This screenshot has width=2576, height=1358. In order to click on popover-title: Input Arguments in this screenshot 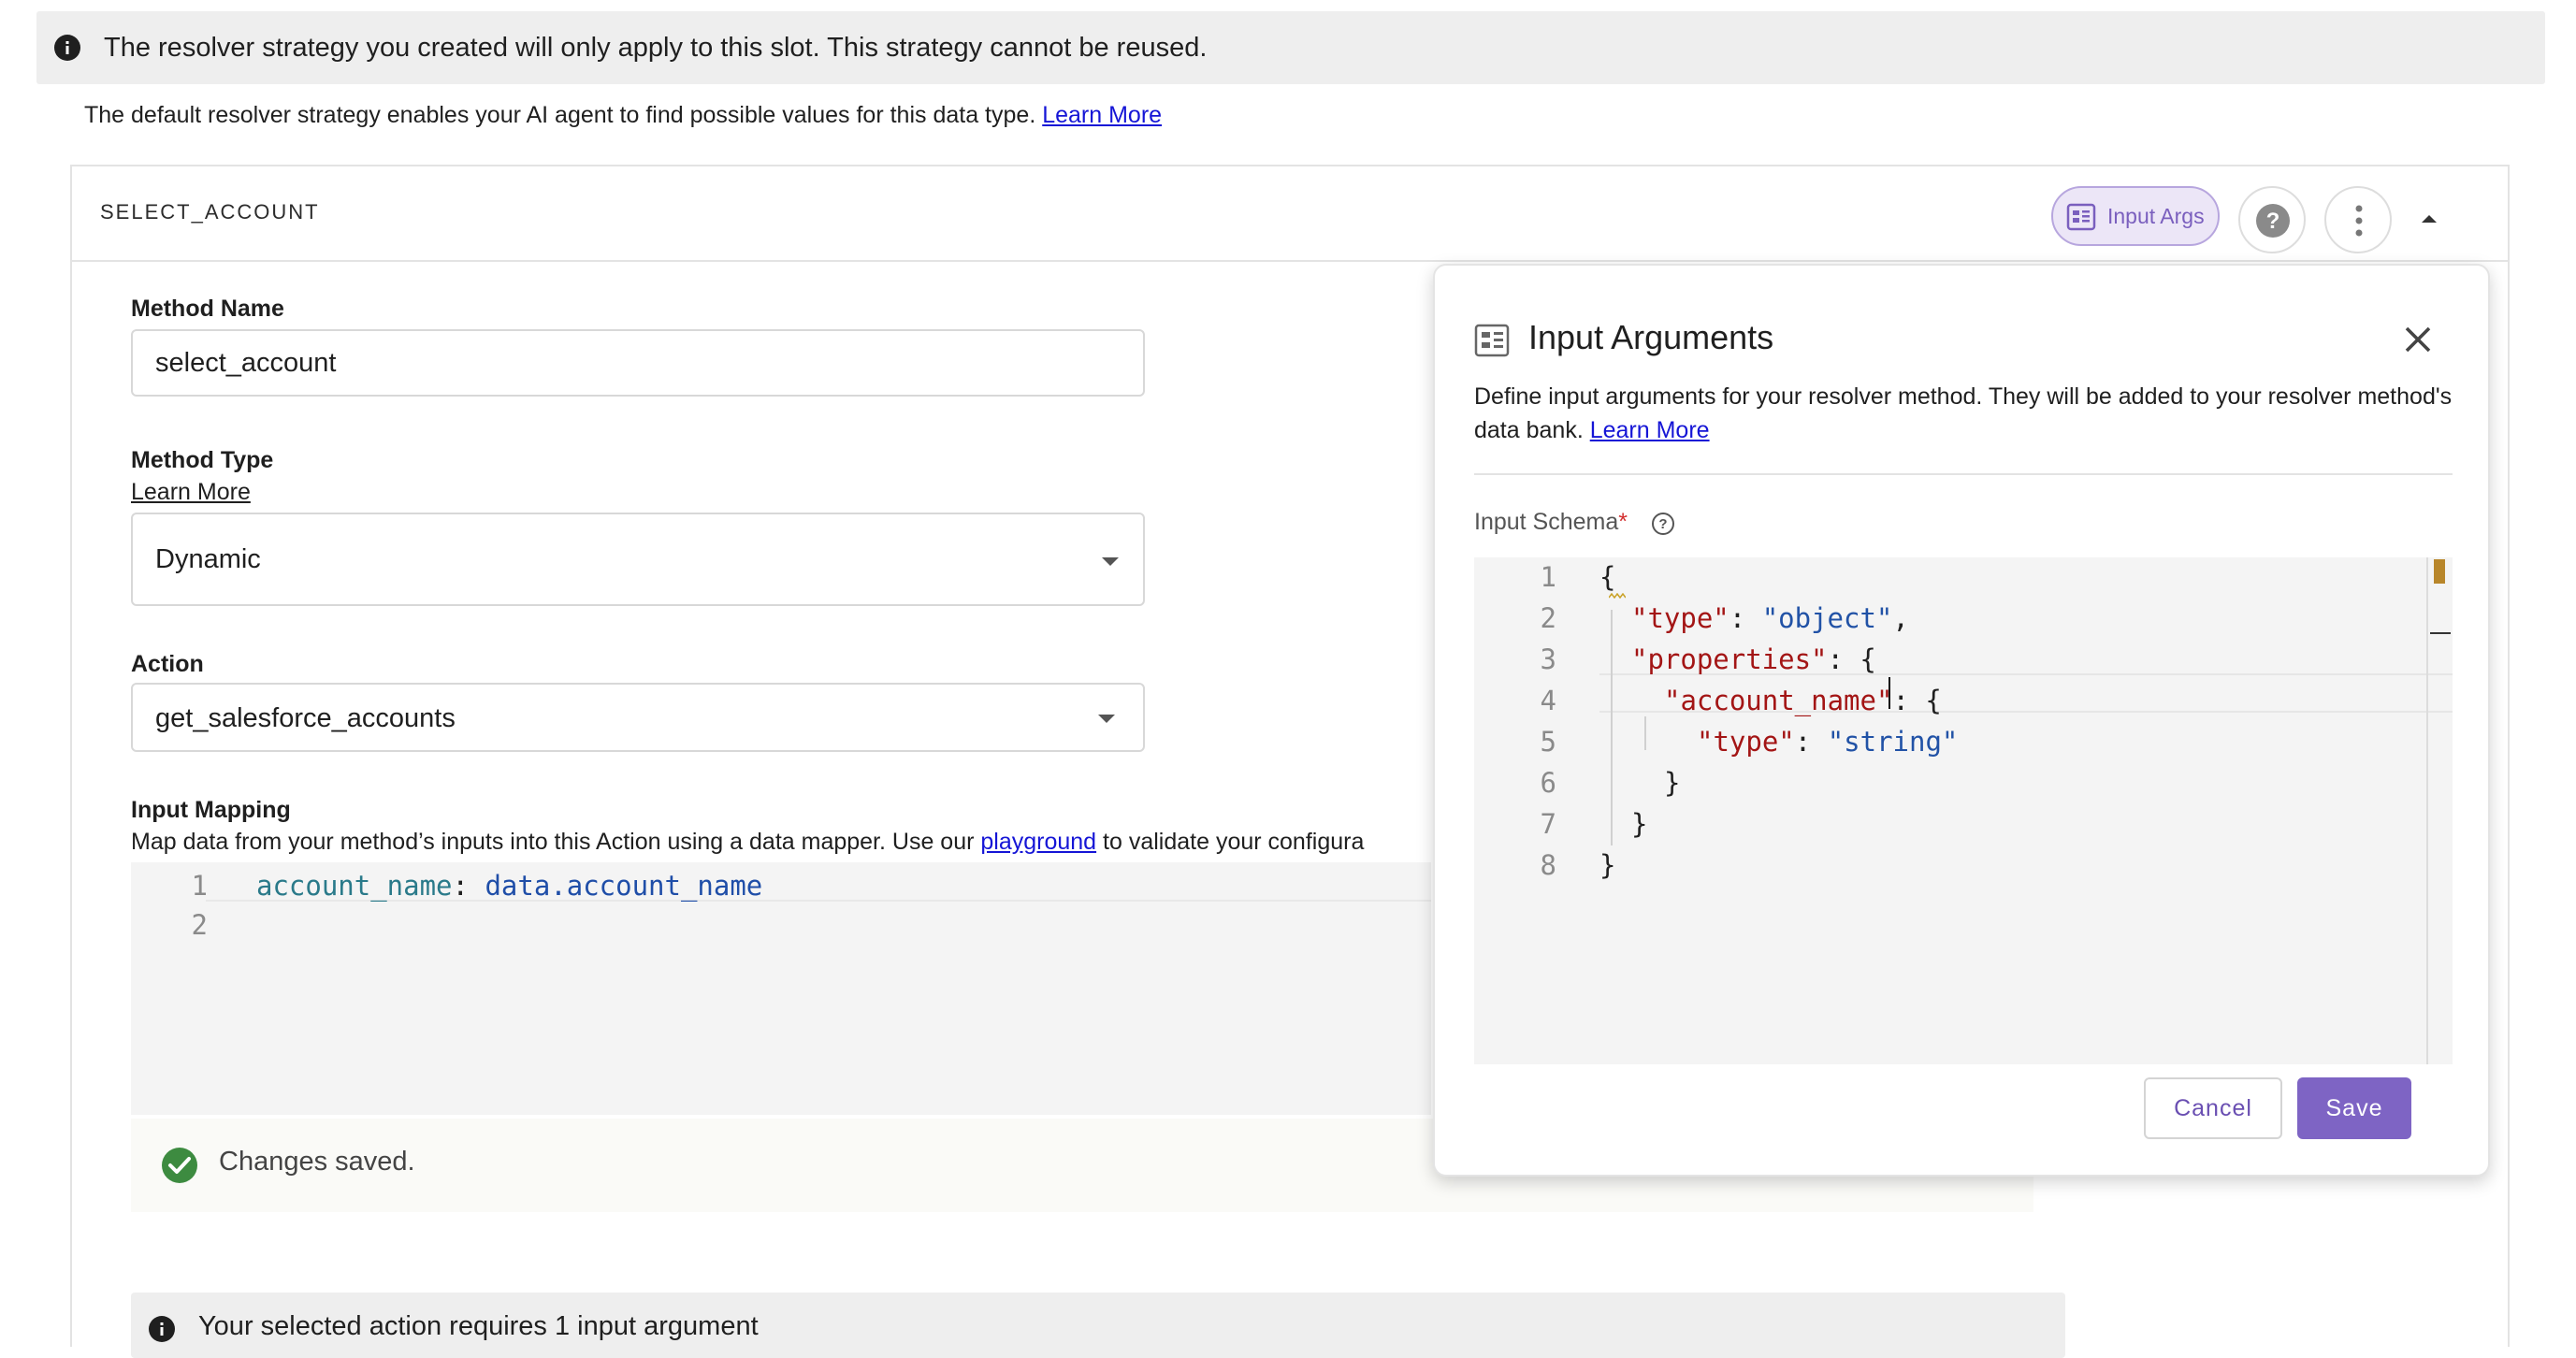, I will do `click(1651, 337)`.